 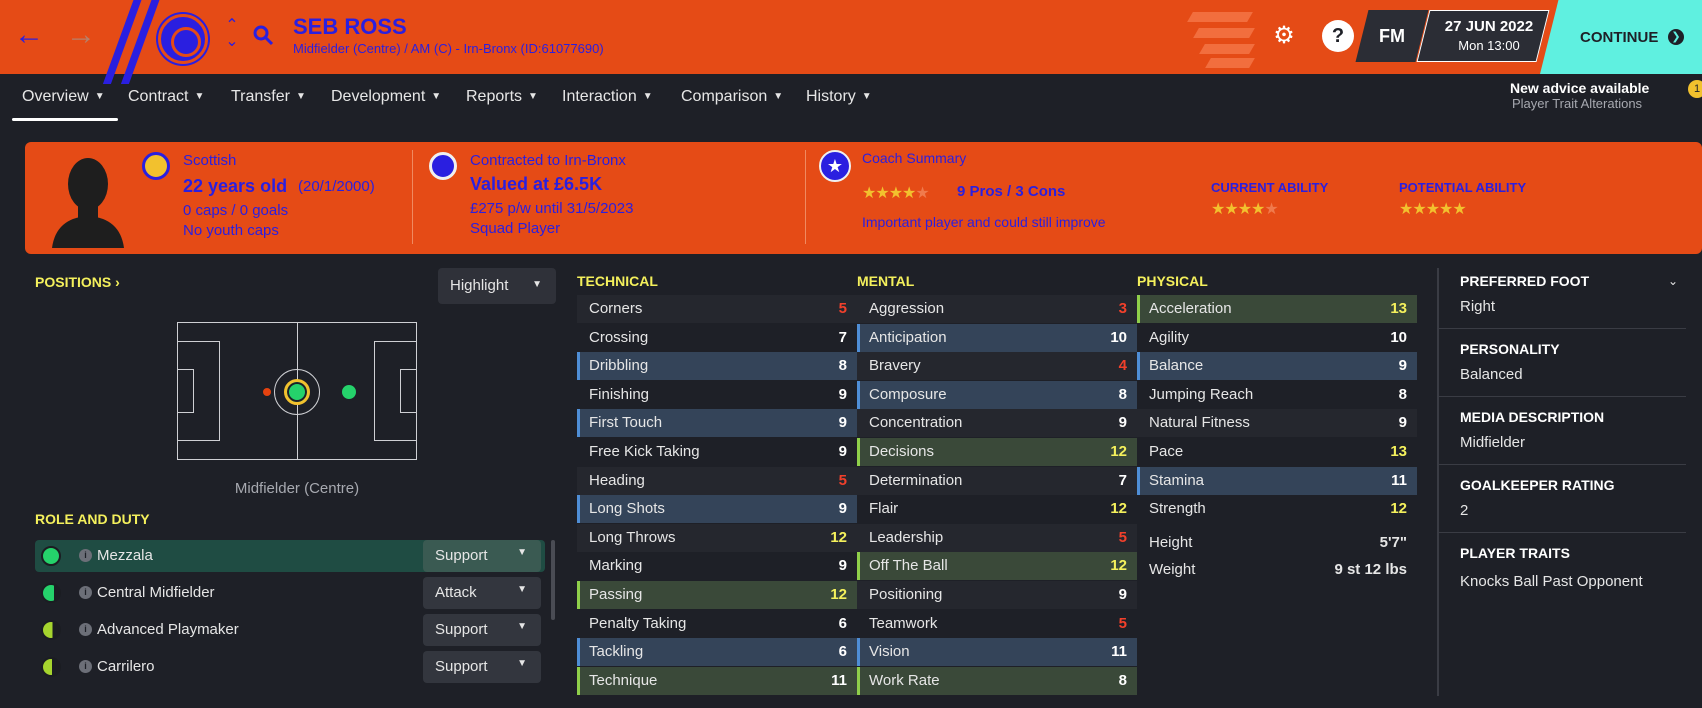 What do you see at coordinates (1562, 532) in the screenshot?
I see `divider` at bounding box center [1562, 532].